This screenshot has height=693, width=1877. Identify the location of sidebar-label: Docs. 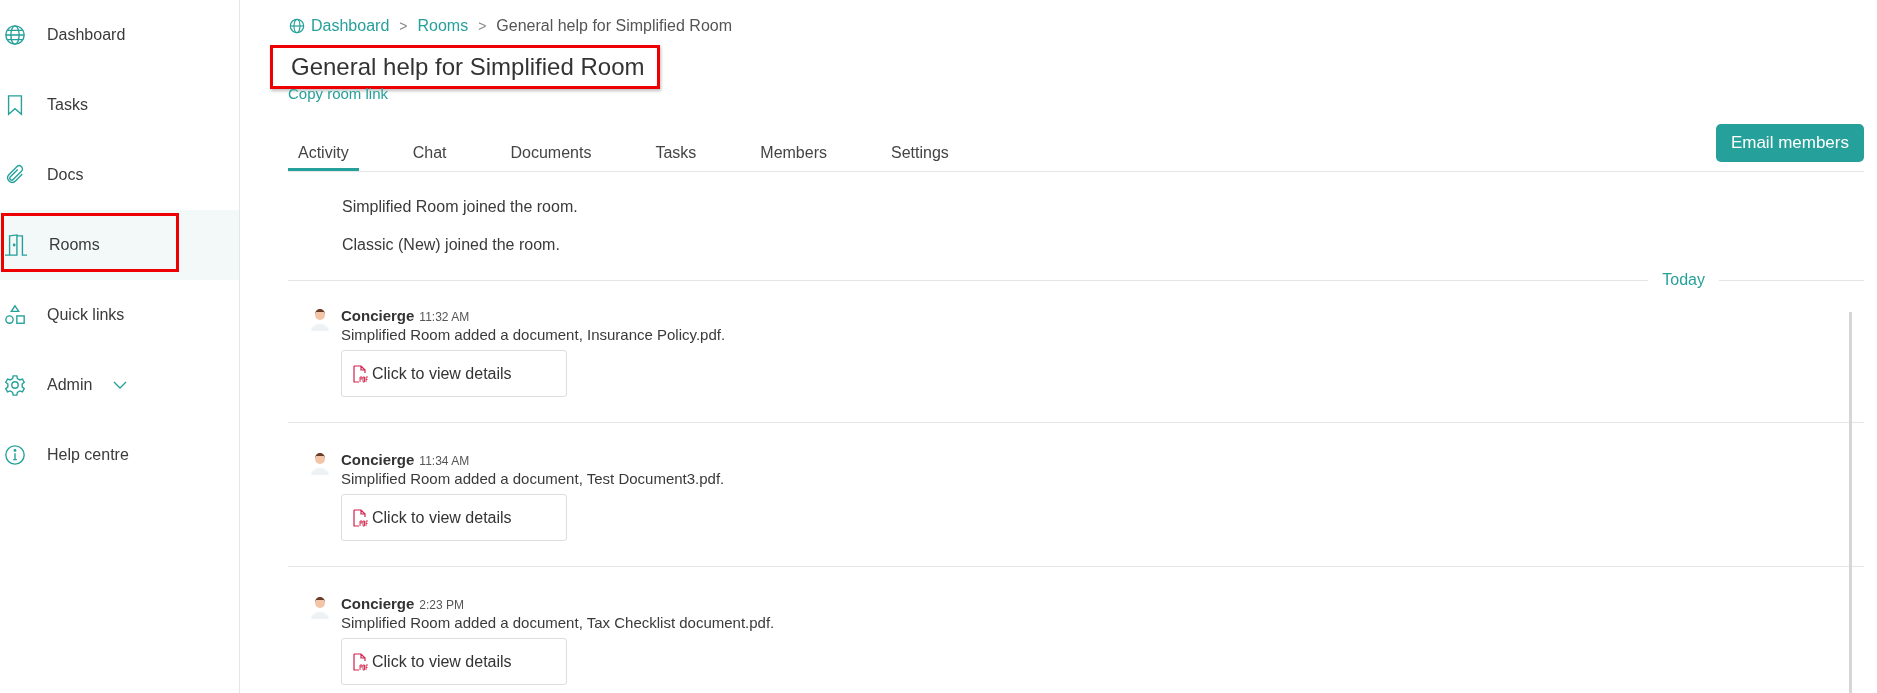
(65, 175).